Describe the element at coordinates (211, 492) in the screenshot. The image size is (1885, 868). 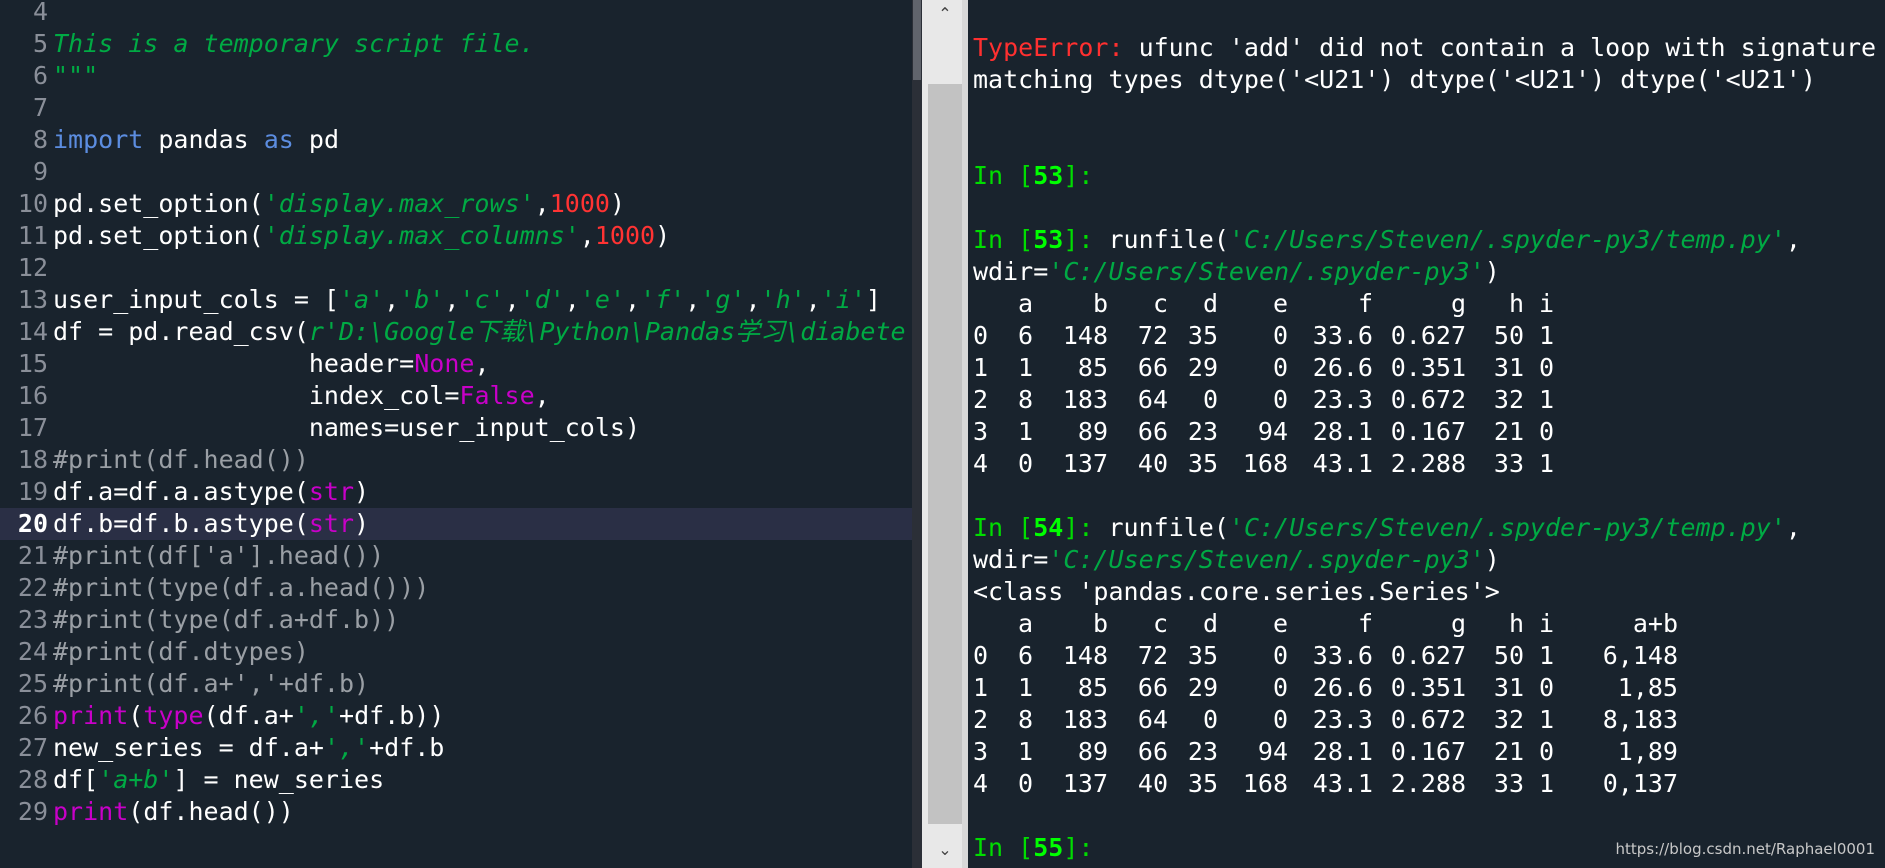
I see `line-code: df.a=df.a.astype(str)` at that location.